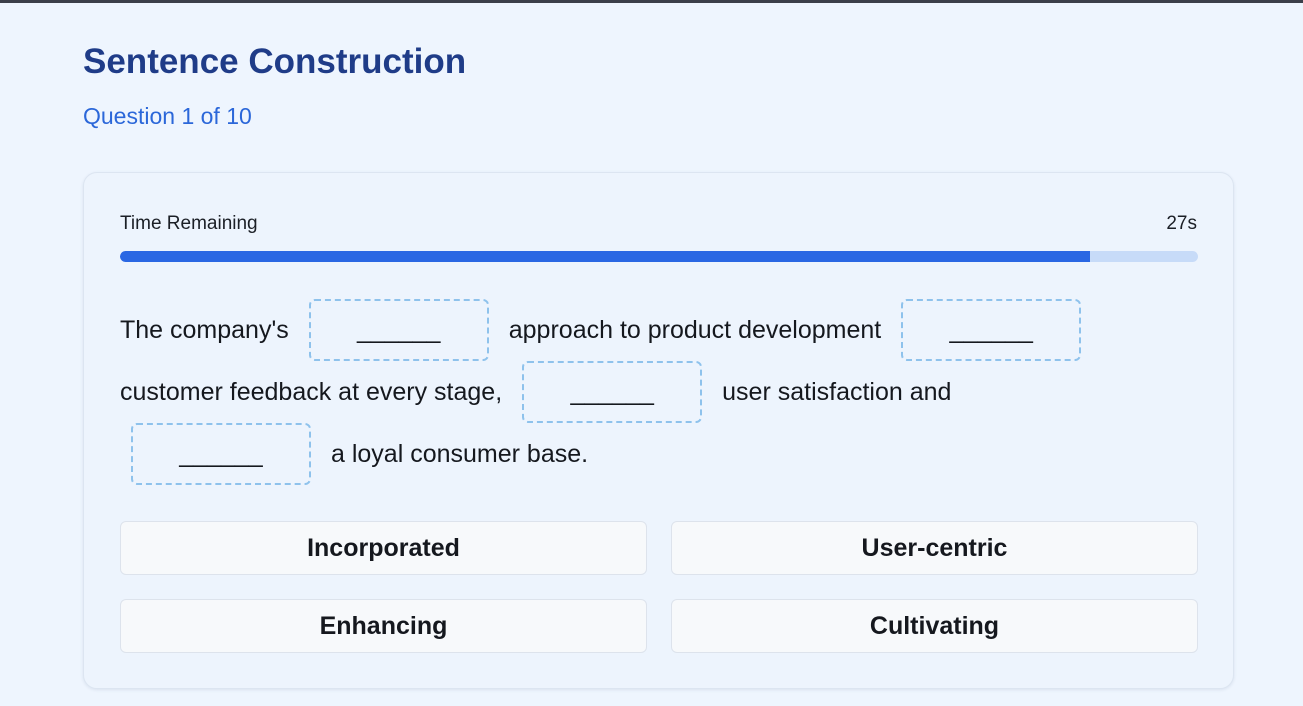 The image size is (1303, 706). What do you see at coordinates (275, 61) in the screenshot?
I see `page-title: Sentence Construction` at bounding box center [275, 61].